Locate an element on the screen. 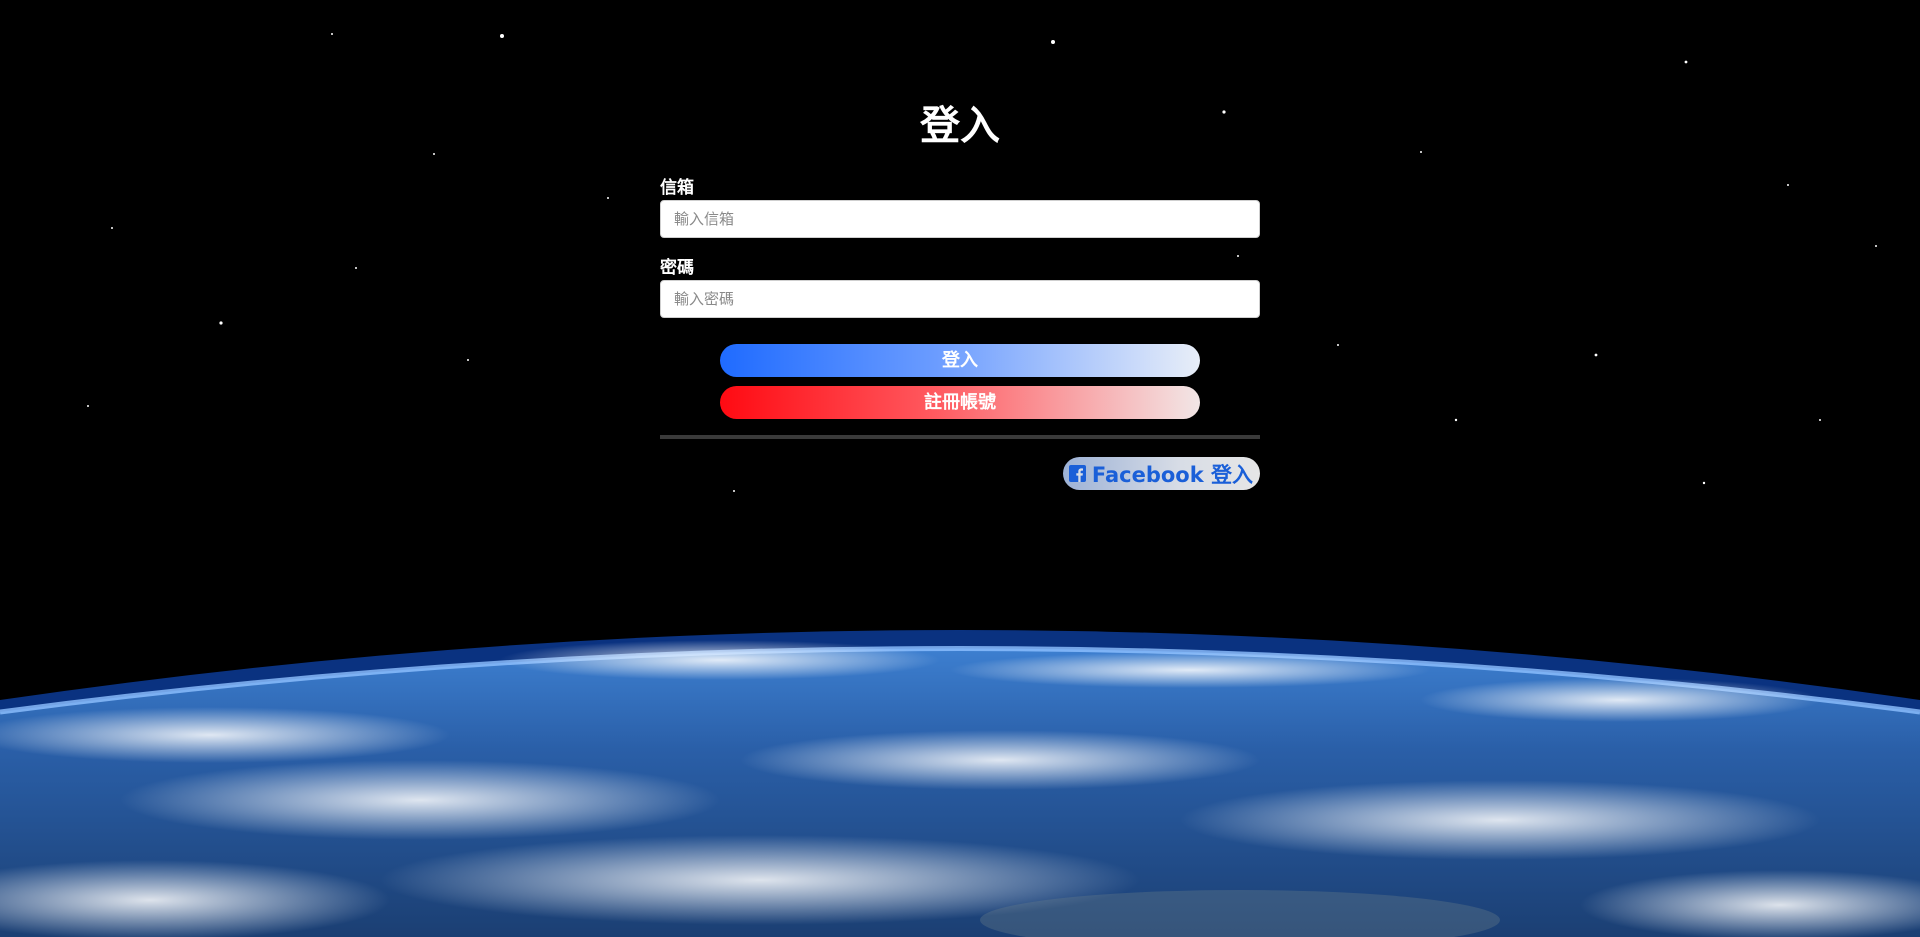  password-input is located at coordinates (960, 299).